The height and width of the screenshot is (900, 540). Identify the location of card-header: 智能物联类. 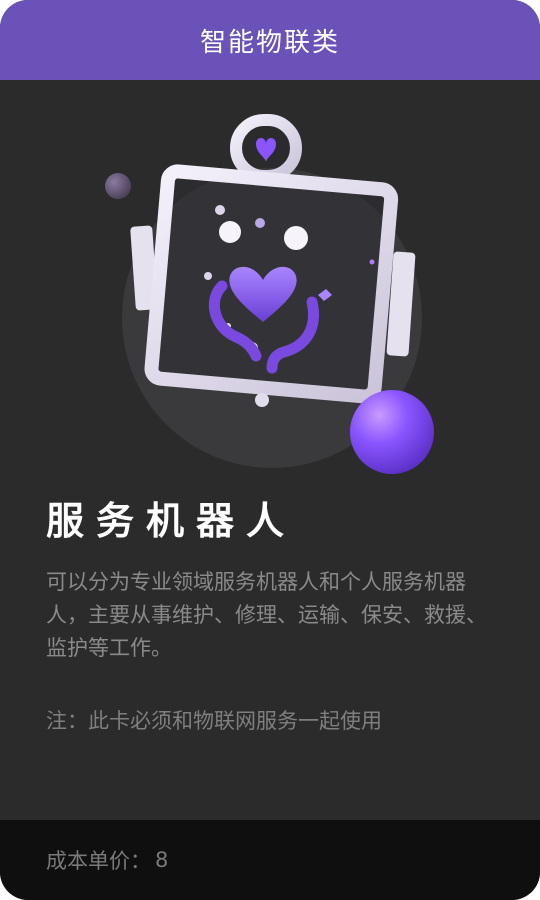
(270, 40).